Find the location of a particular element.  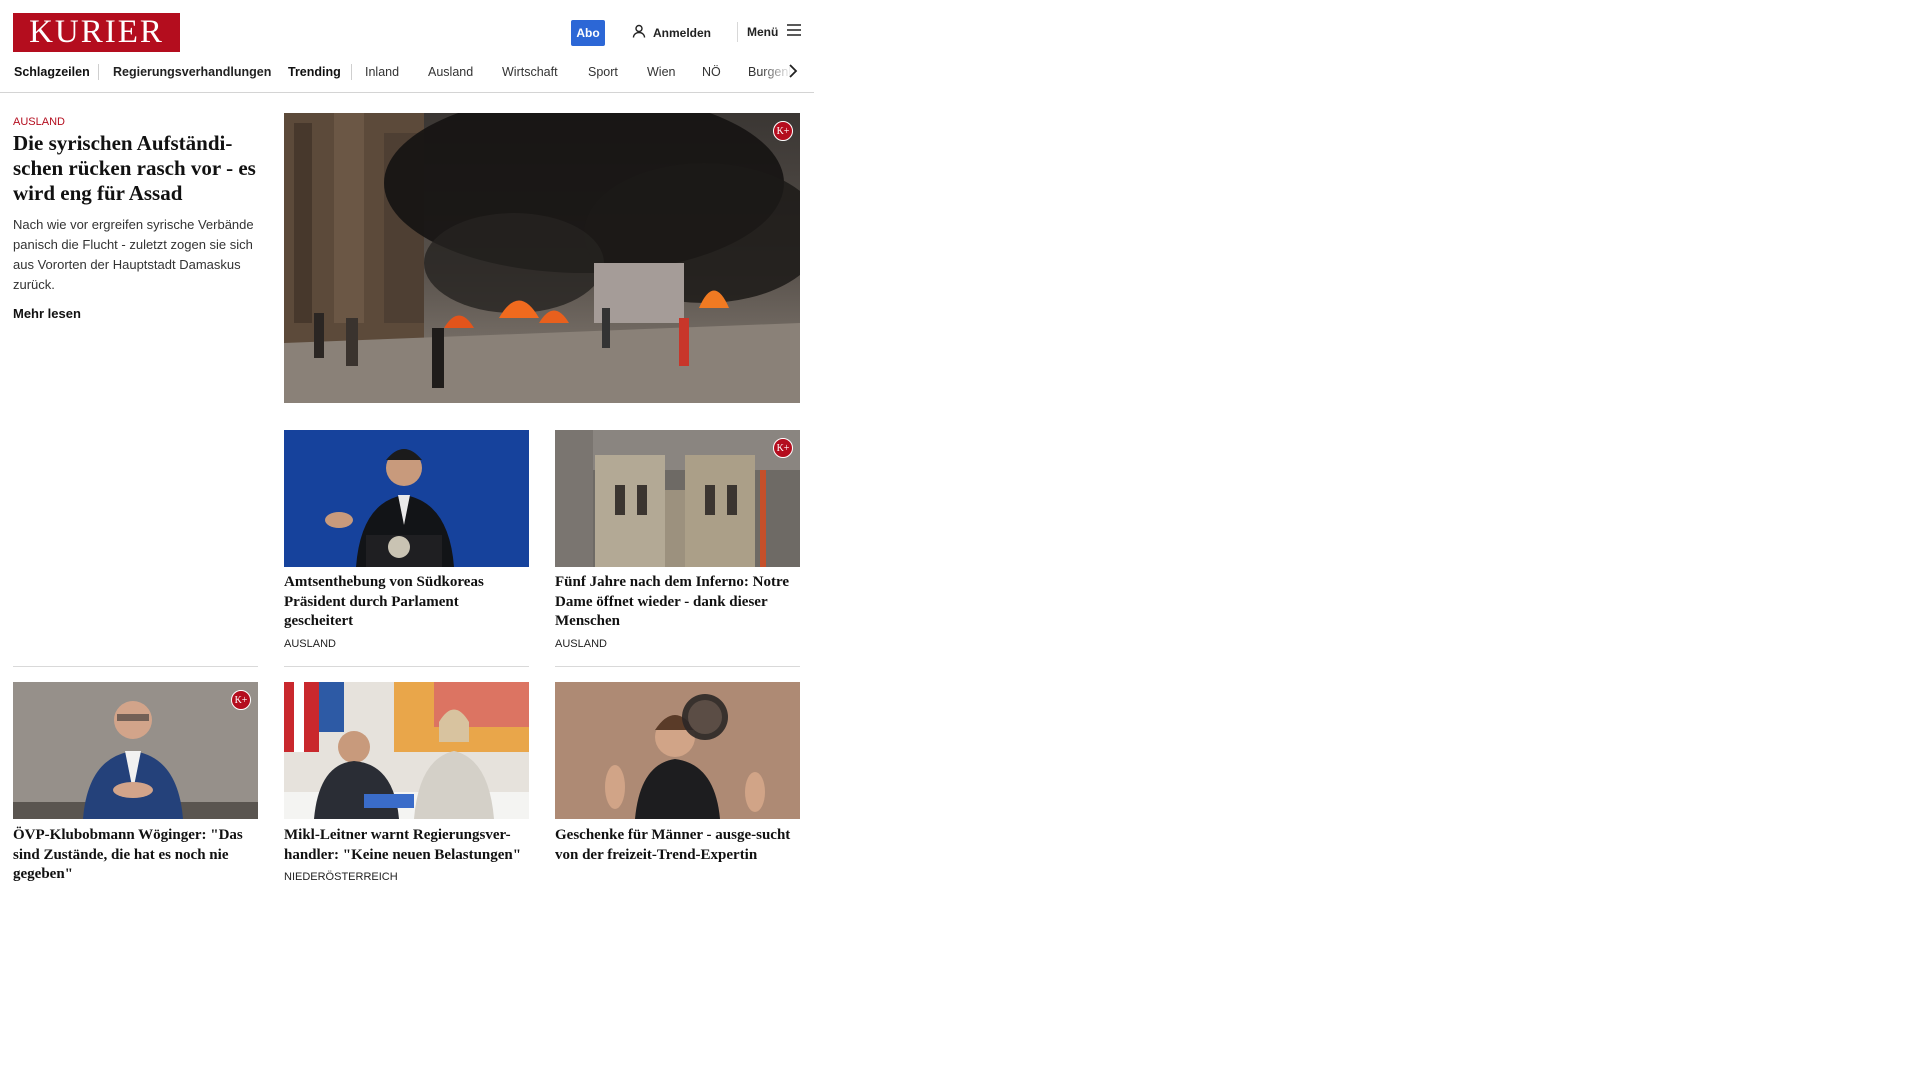

nav-item-inland: Inland is located at coordinates (382, 72).